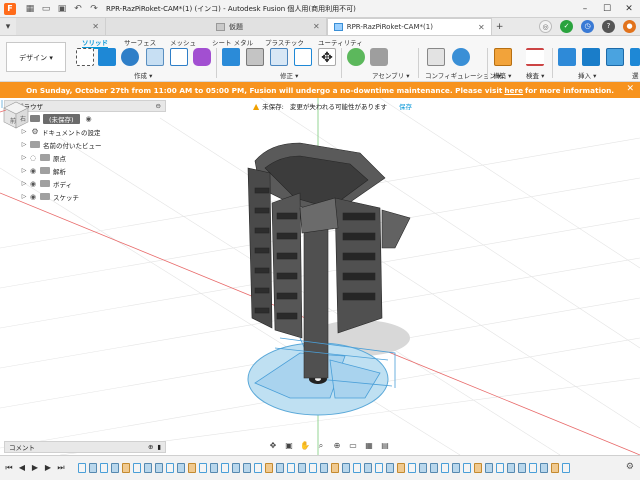  Describe the element at coordinates (85, 183) in the screenshot. I see `tree-item-bodies: ▷ ◉ ボディ` at that location.